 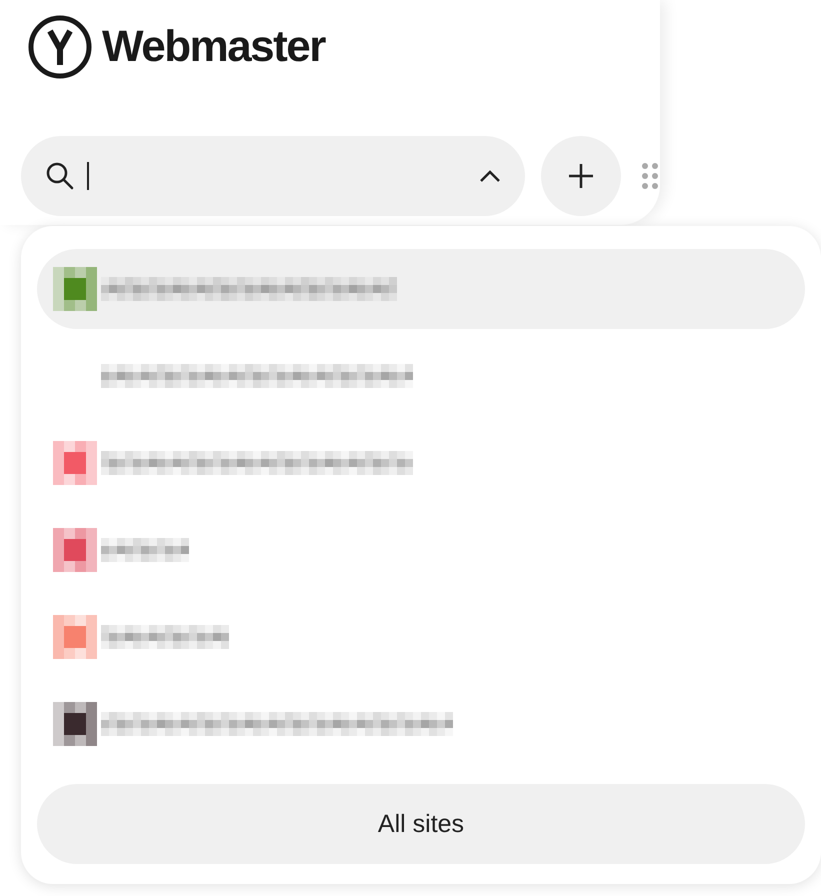 What do you see at coordinates (60, 176) in the screenshot?
I see `search-icon` at bounding box center [60, 176].